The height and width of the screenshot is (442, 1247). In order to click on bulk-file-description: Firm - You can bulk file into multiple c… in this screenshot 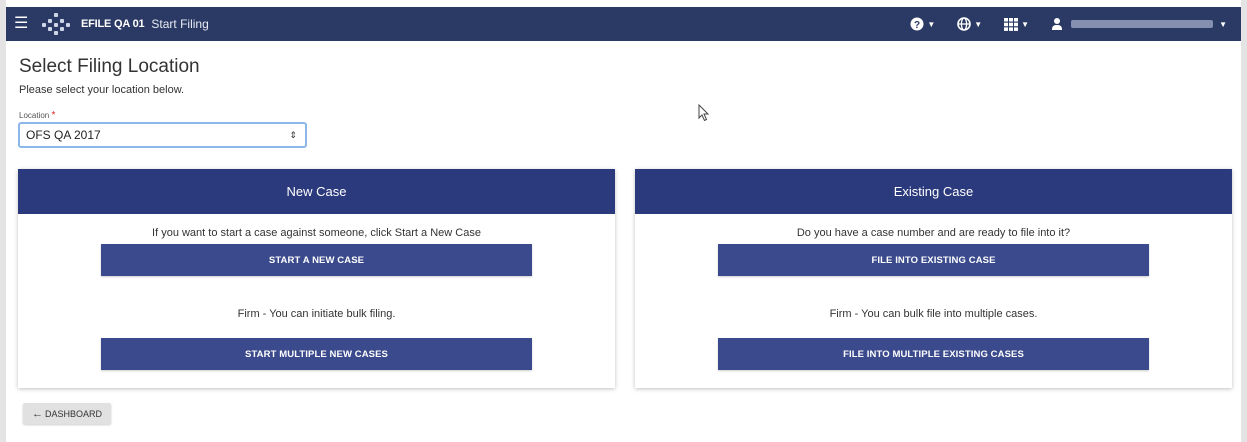, I will do `click(933, 314)`.